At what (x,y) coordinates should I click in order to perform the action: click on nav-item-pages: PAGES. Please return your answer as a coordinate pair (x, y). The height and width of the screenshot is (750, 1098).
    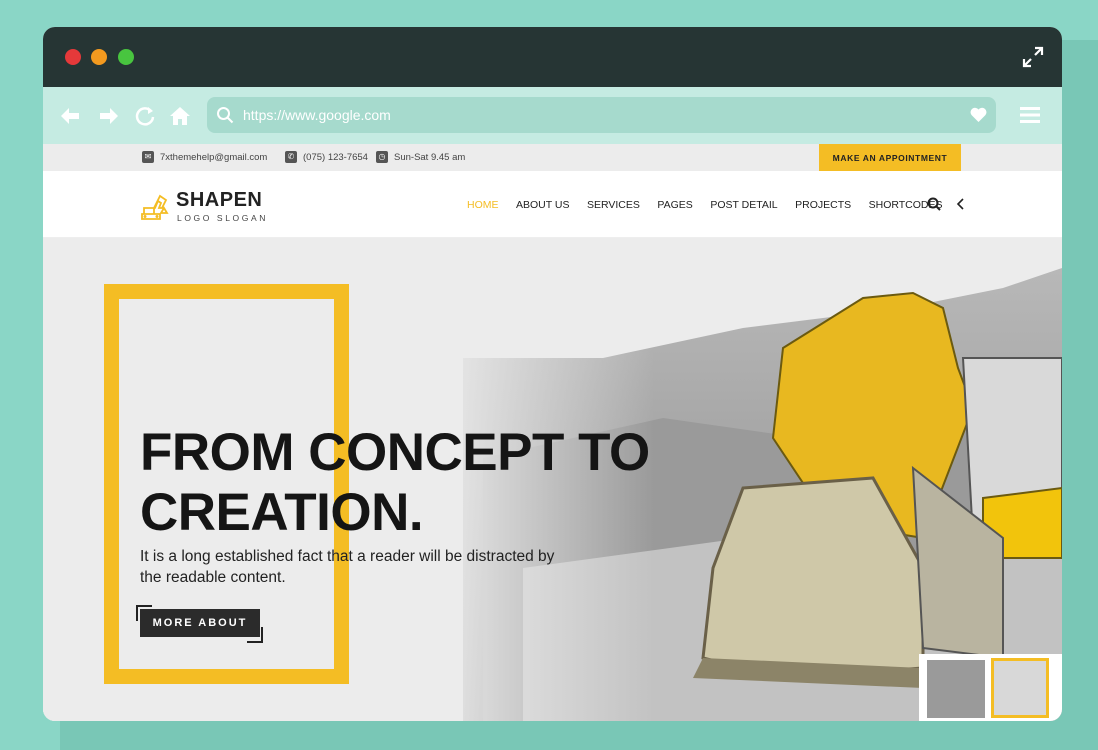
    Looking at the image, I should click on (674, 205).